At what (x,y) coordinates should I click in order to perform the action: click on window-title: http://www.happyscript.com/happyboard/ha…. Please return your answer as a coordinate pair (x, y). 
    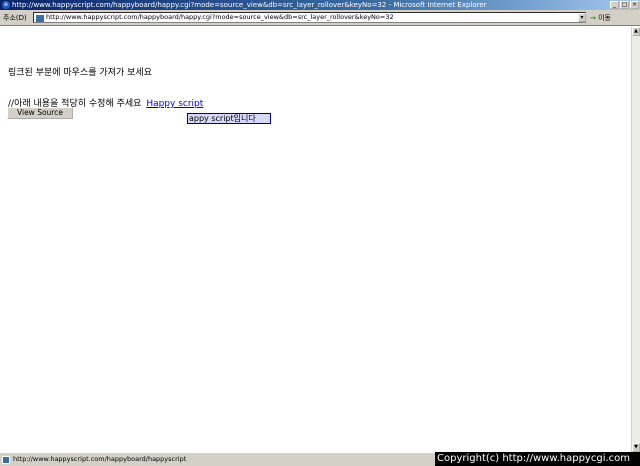
    Looking at the image, I should click on (249, 5).